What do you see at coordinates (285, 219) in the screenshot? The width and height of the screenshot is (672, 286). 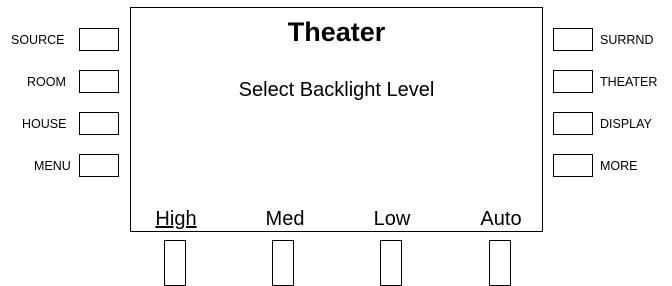 I see `option-med: Med` at bounding box center [285, 219].